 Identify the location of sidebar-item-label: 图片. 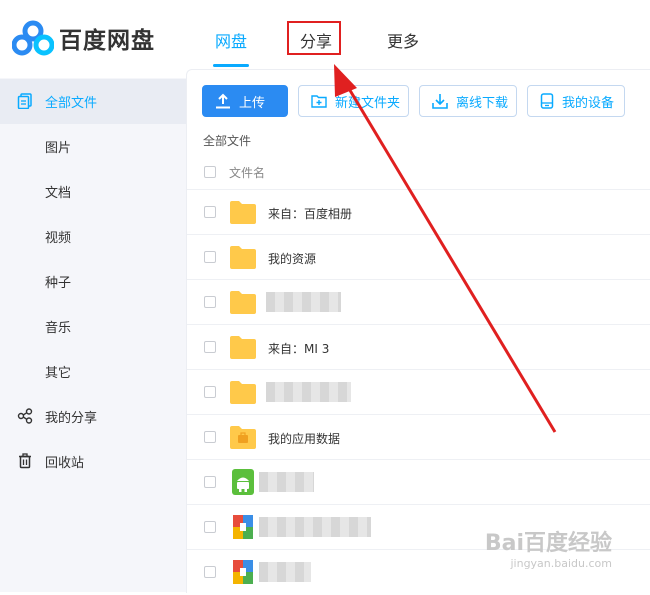
(58, 148).